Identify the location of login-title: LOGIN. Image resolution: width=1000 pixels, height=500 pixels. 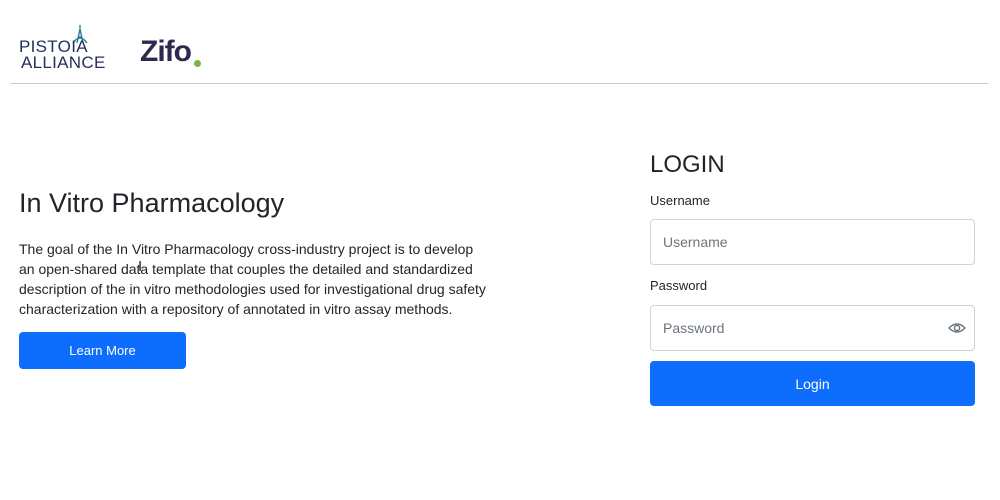
(687, 164).